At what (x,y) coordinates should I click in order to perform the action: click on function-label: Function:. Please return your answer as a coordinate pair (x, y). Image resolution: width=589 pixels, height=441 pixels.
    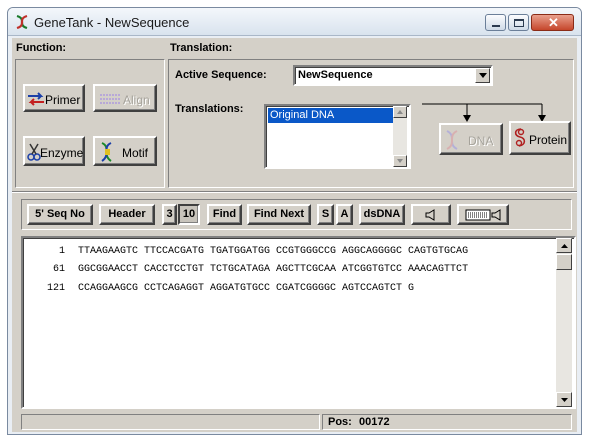
    Looking at the image, I should click on (41, 48).